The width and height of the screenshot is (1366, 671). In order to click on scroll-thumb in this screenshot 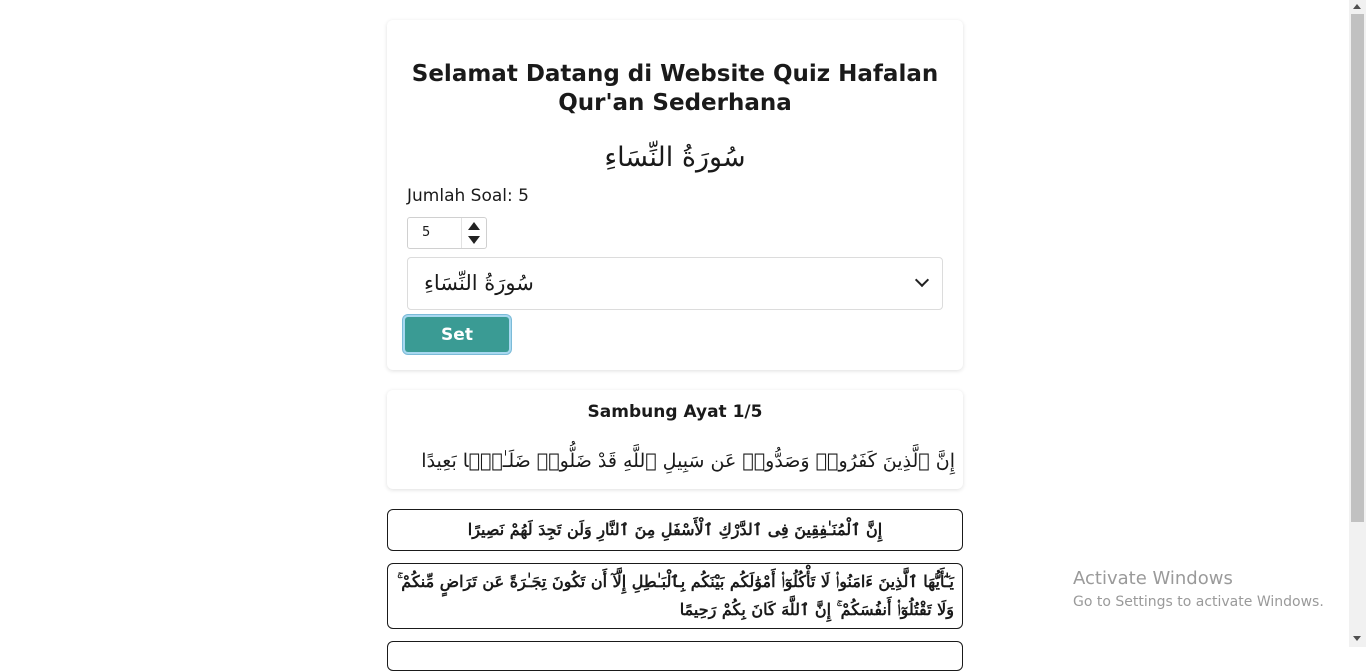, I will do `click(1357, 268)`.